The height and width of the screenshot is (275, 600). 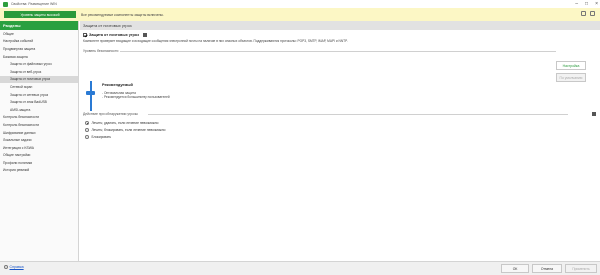 I want to click on sidebar-item: Защита от атак BadUSB, so click(x=39, y=102).